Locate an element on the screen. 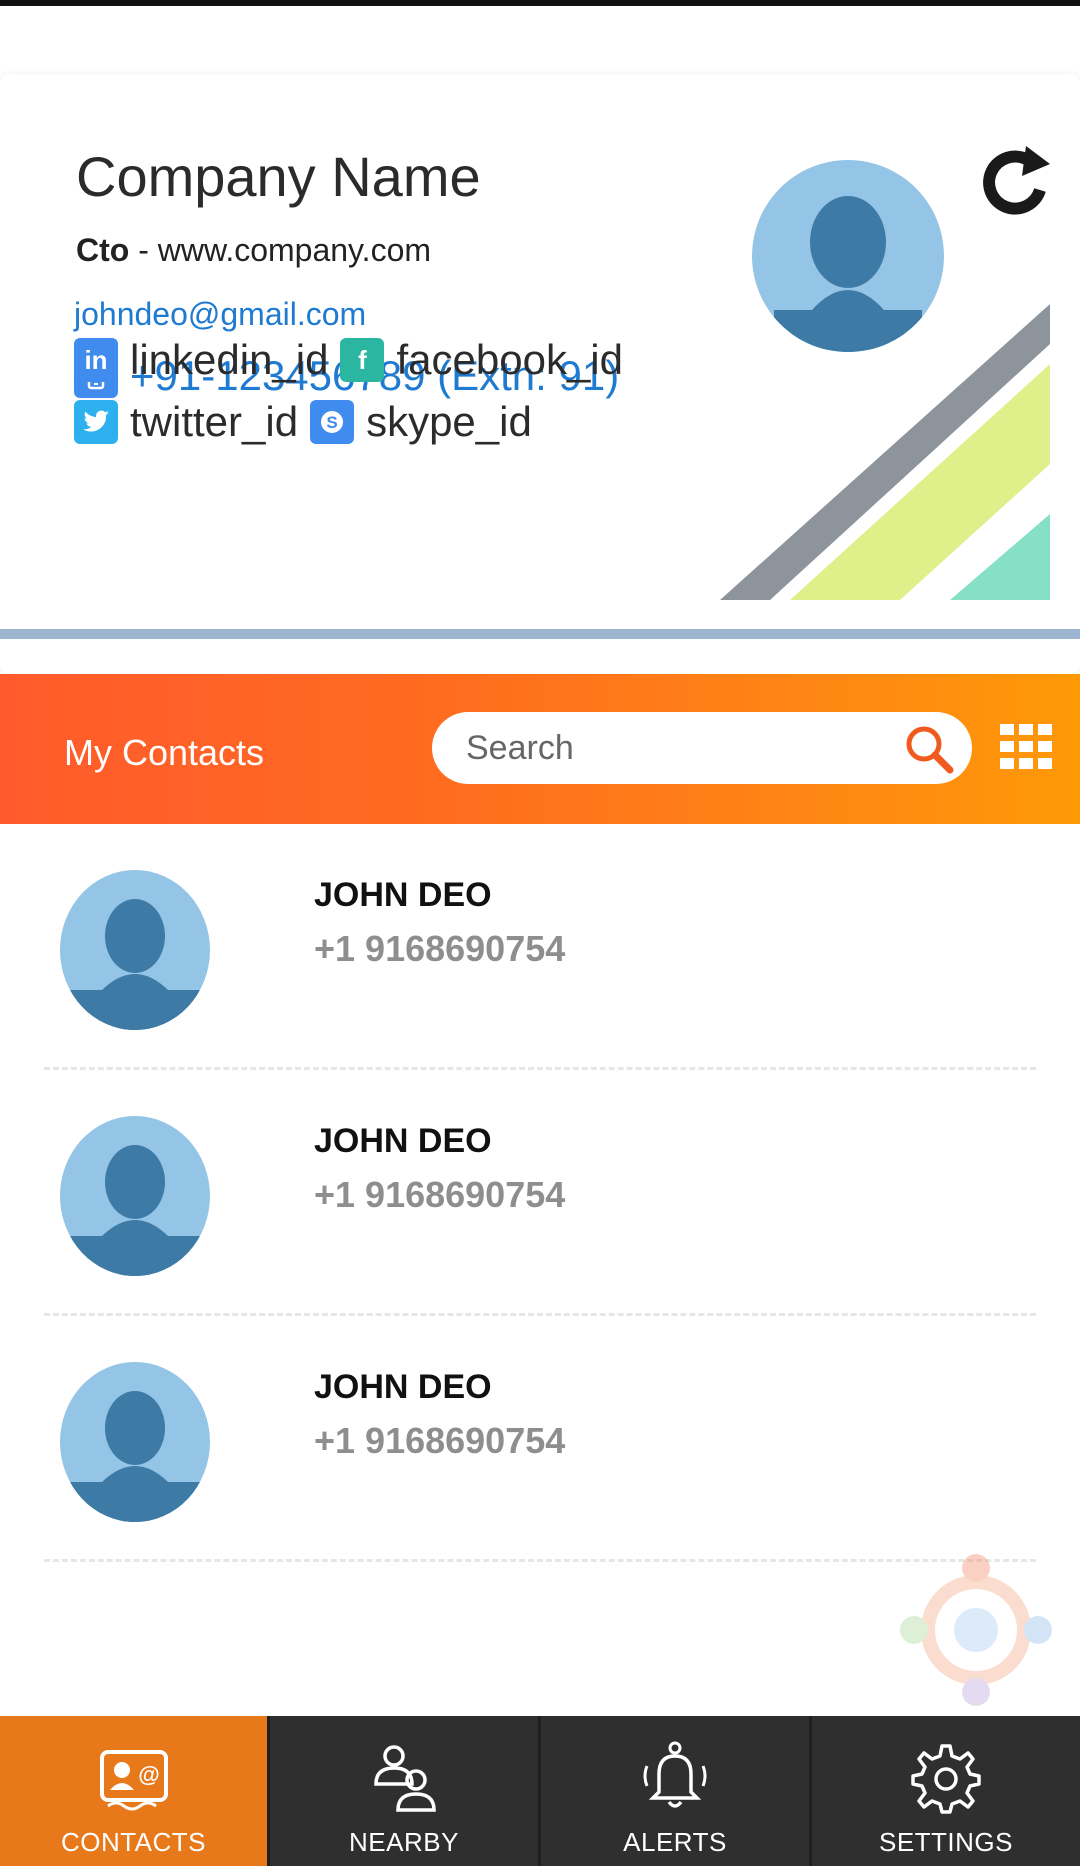  linkedin-id: linkedin_id is located at coordinates (229, 360).